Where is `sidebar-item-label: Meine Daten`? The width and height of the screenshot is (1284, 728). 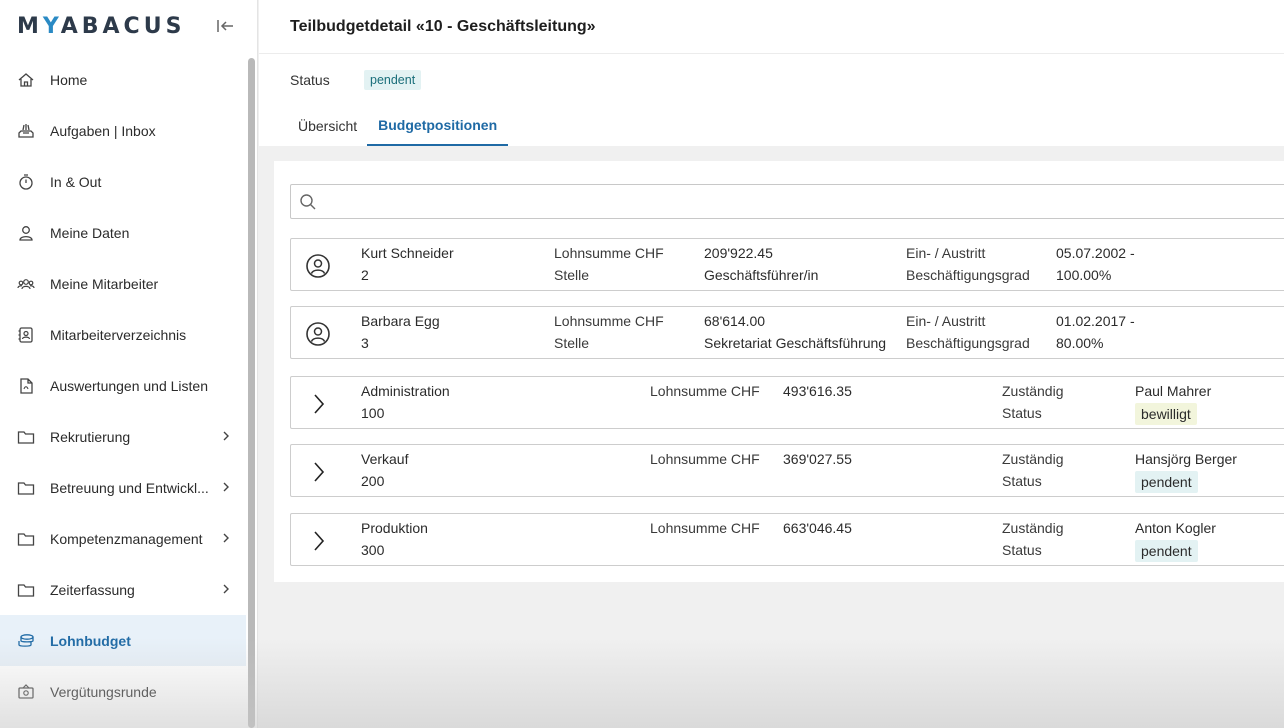 sidebar-item-label: Meine Daten is located at coordinates (90, 232).